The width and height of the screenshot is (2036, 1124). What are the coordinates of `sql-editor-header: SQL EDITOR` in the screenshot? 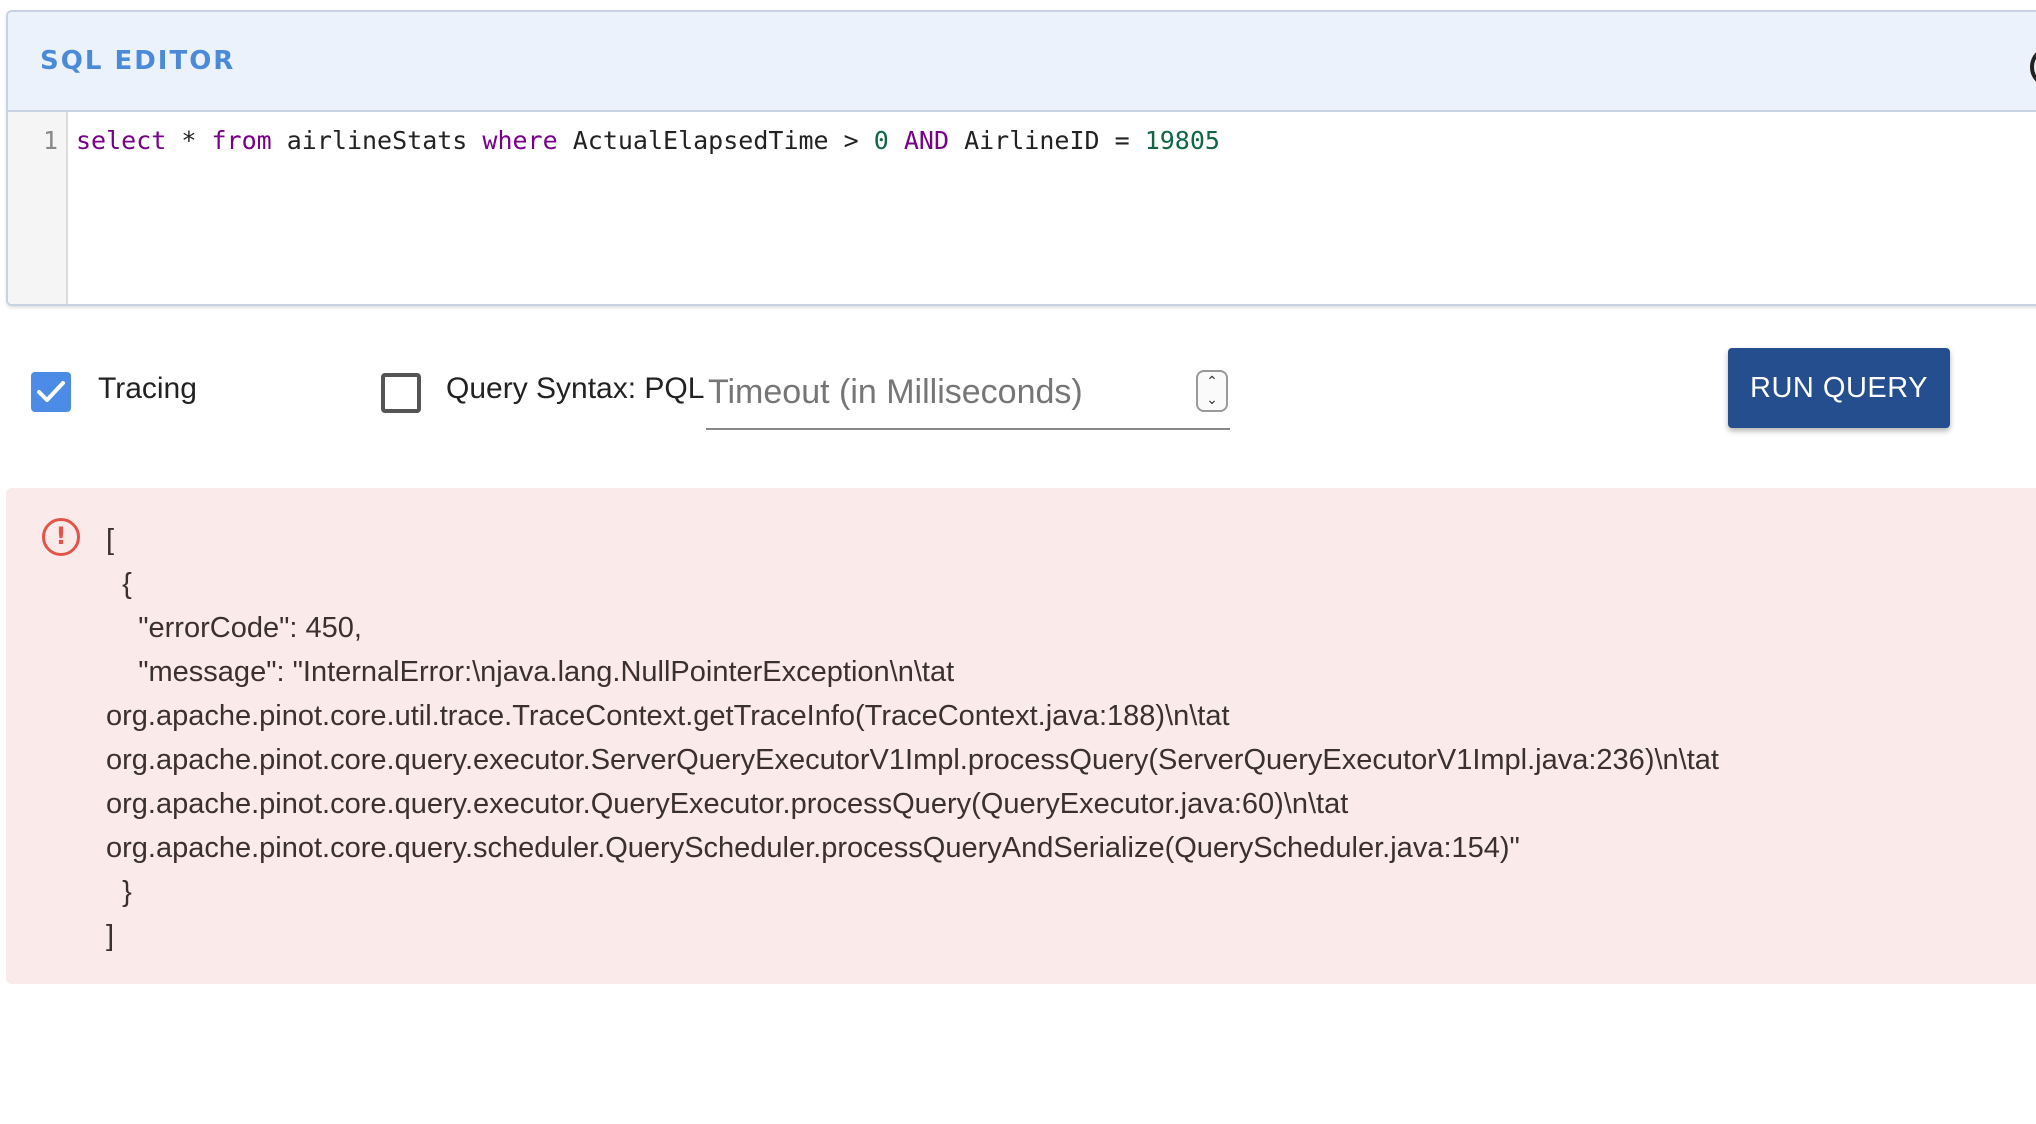 It's located at (1022, 62).